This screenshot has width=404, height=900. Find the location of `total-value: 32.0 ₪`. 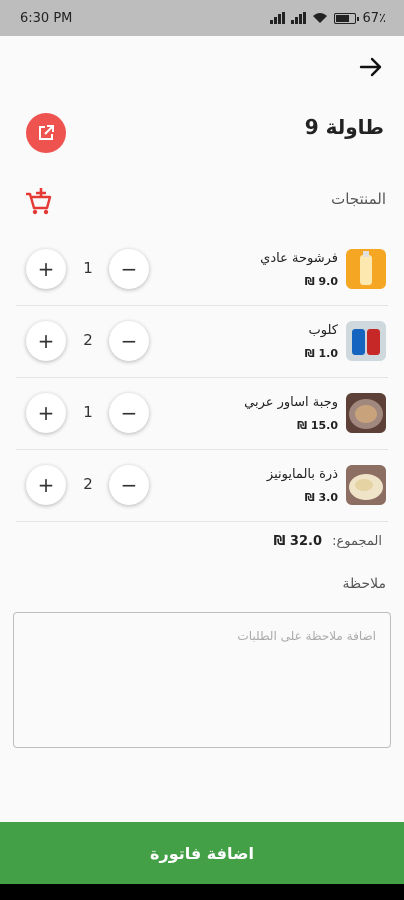

total-value: 32.0 ₪ is located at coordinates (297, 541).